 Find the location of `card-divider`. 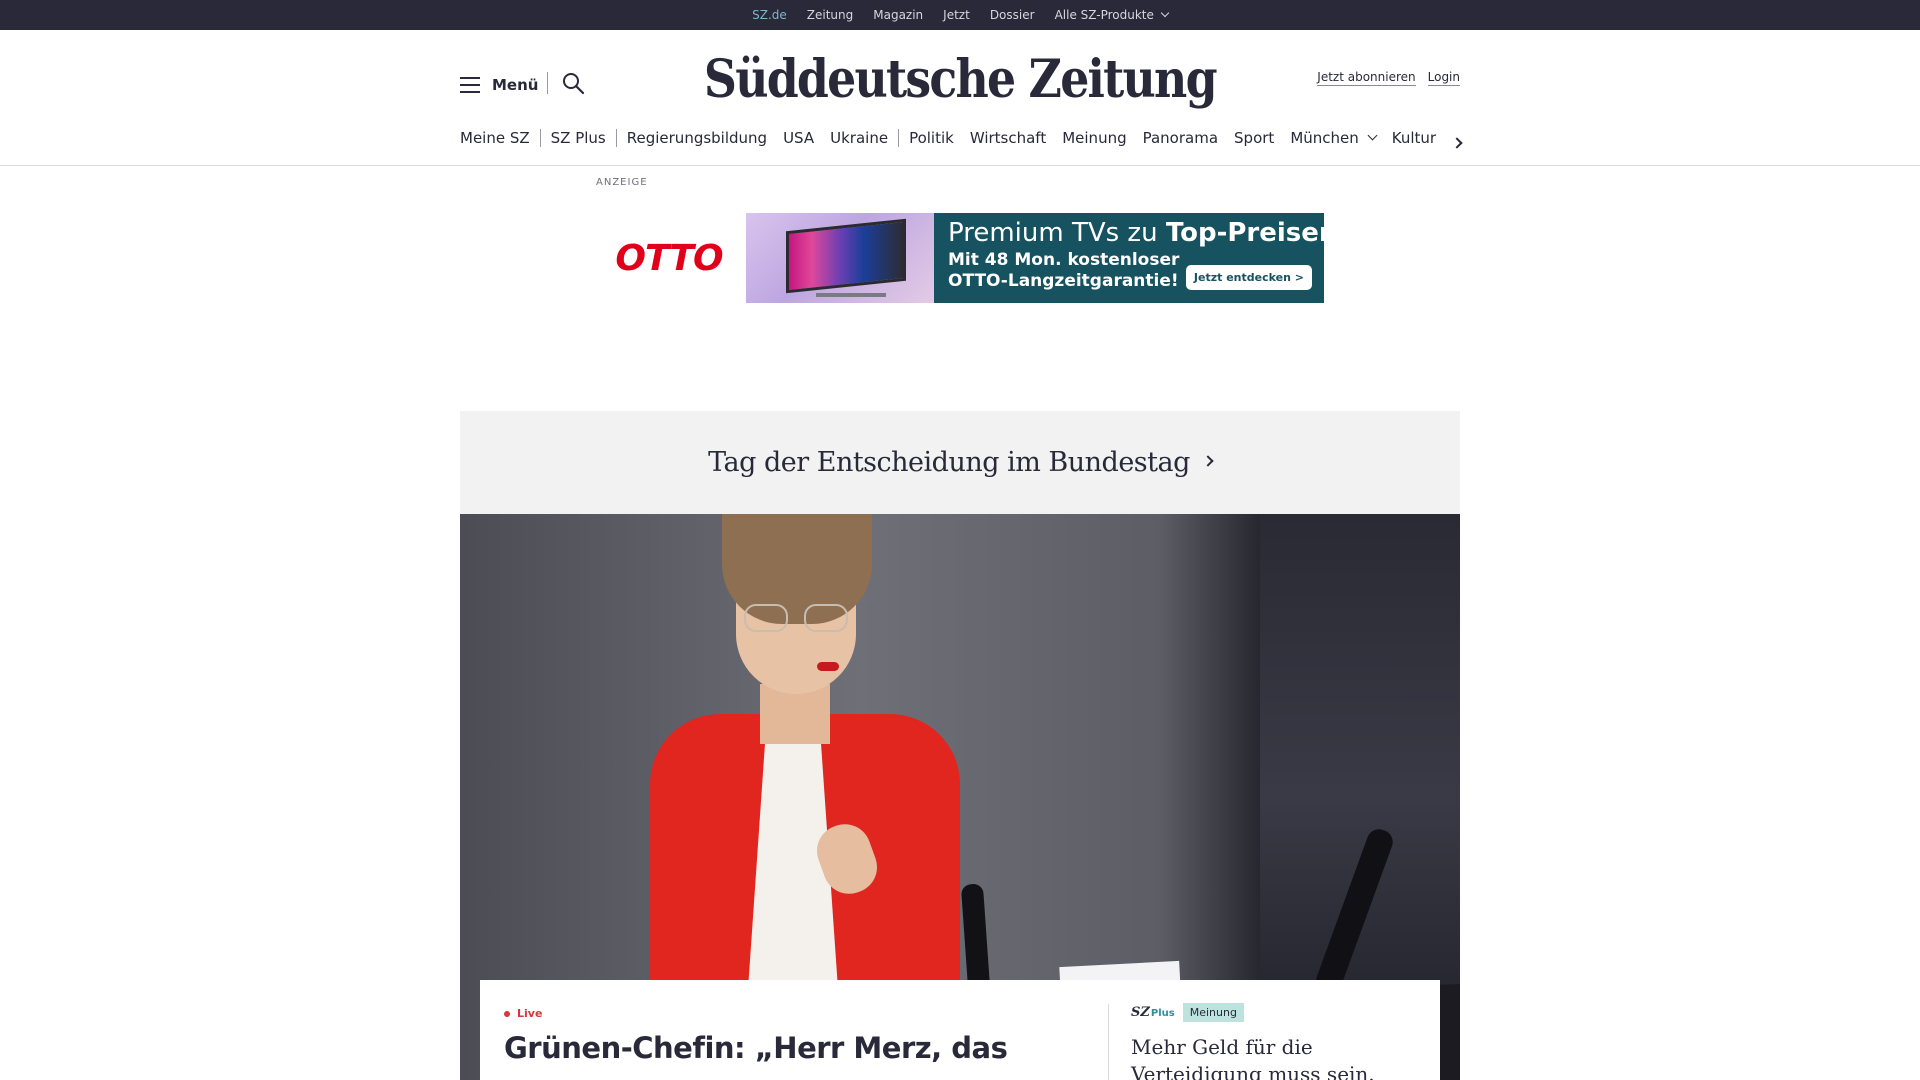

card-divider is located at coordinates (1108, 1042).